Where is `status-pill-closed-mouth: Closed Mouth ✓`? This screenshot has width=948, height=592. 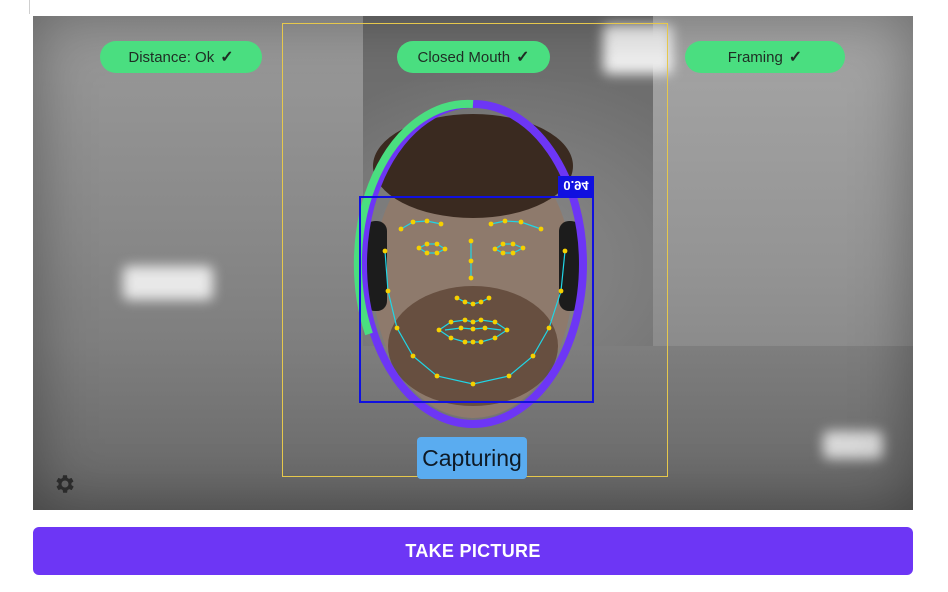
status-pill-closed-mouth: Closed Mouth ✓ is located at coordinates (473, 57).